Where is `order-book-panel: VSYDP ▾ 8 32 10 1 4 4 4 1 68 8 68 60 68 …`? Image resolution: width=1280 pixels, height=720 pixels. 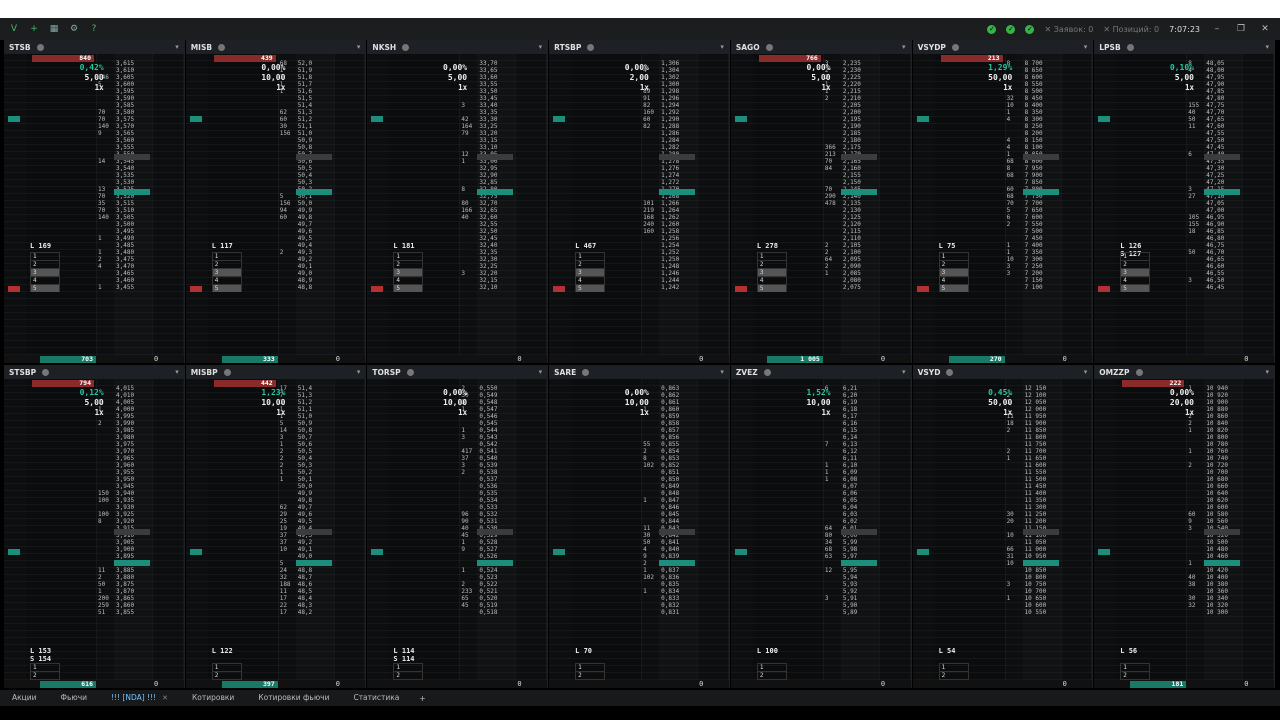 order-book-panel: VSYDP ▾ 8 32 10 1 4 4 4 1 68 8 68 60 68 … is located at coordinates (1003, 201).